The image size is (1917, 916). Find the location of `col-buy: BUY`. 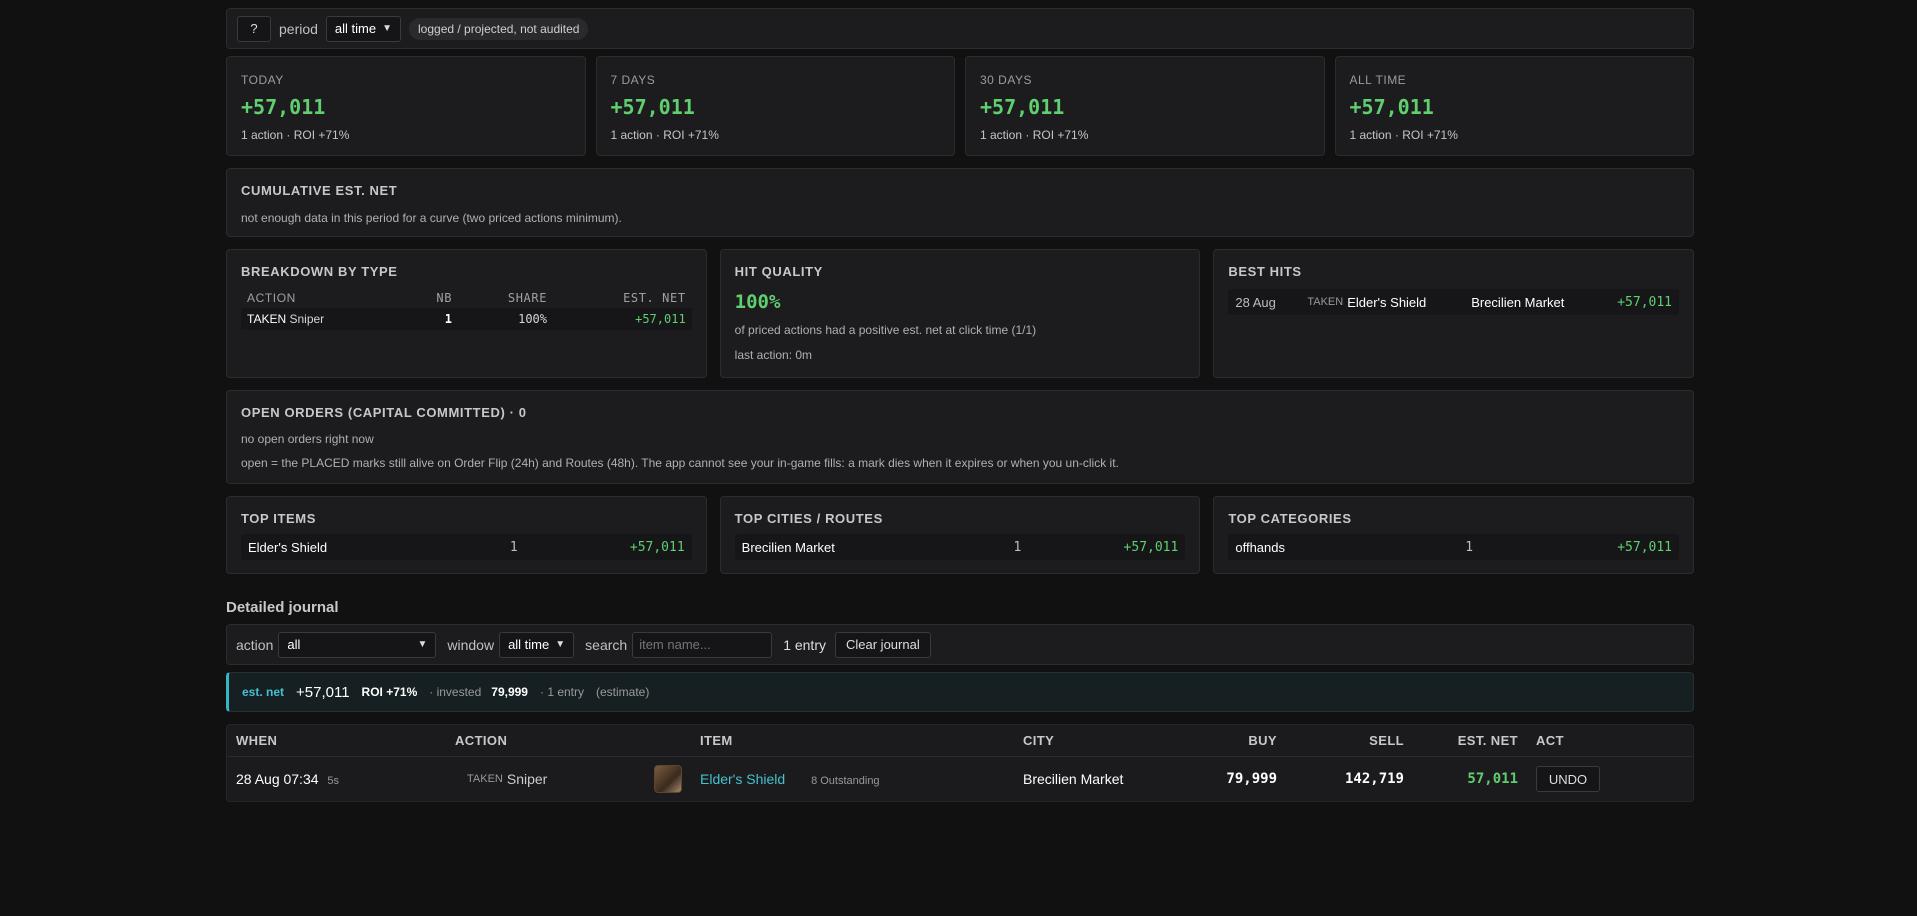

col-buy: BUY is located at coordinates (1262, 740).